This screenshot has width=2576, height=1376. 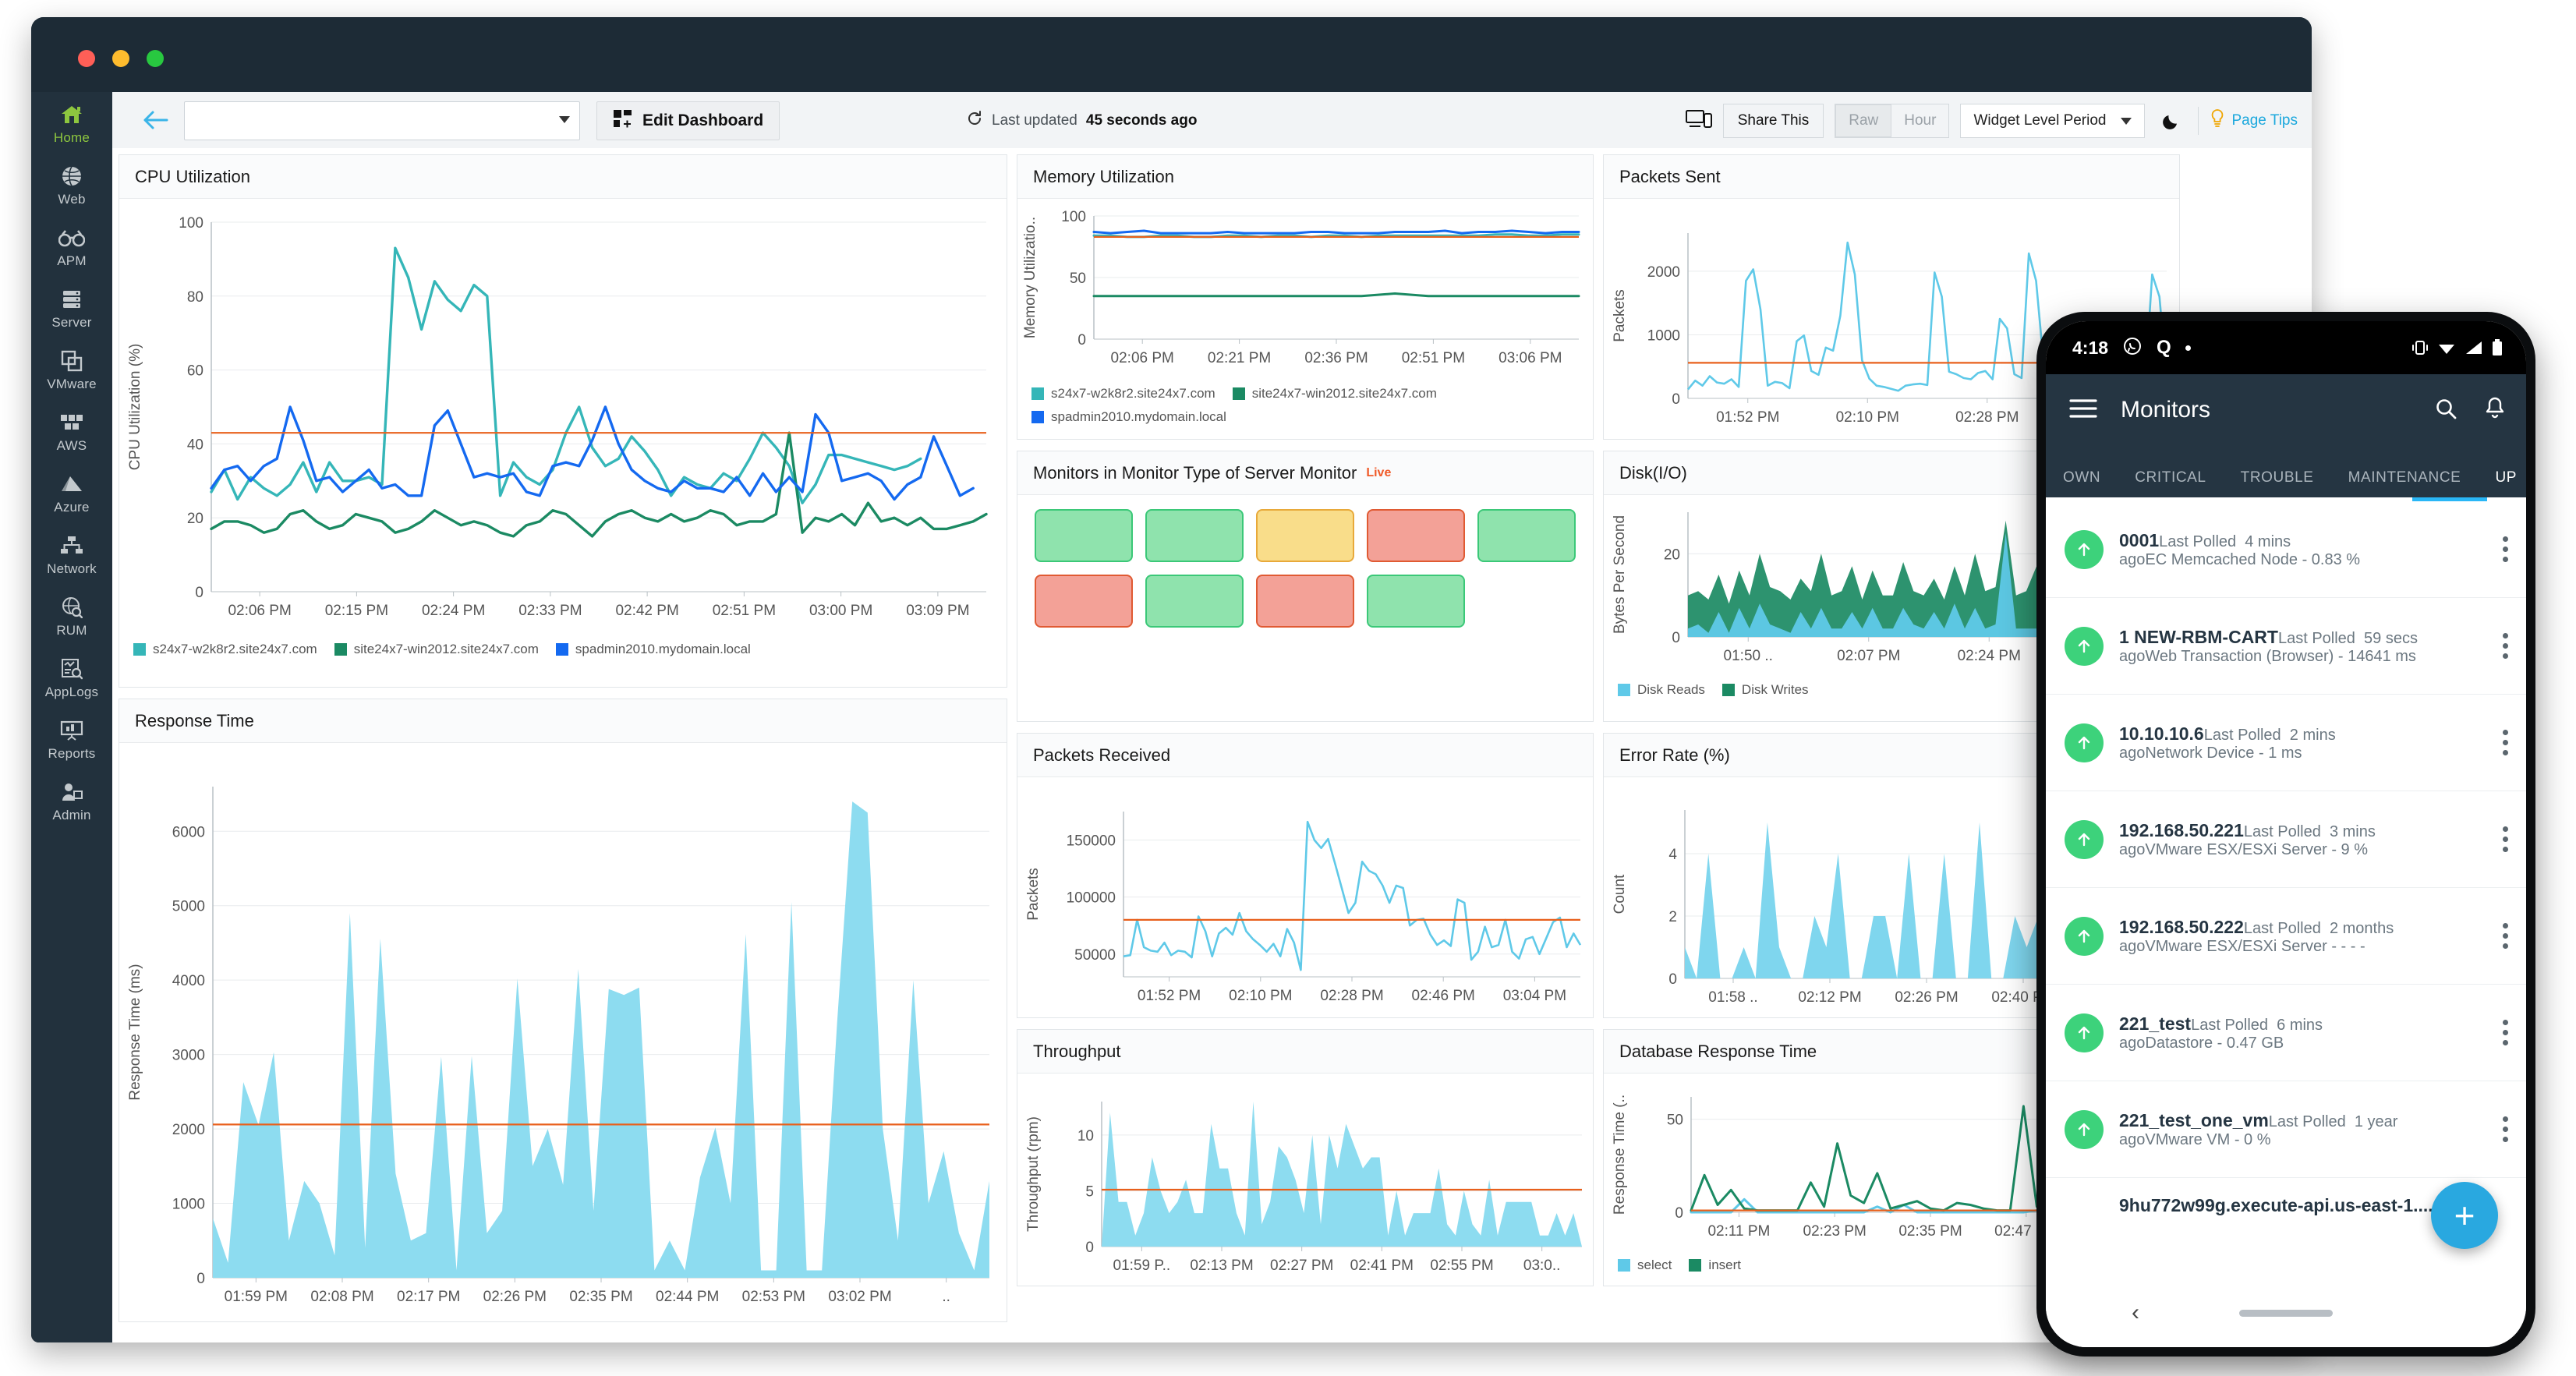 I want to click on widget-level-period-select: Widget Level Period, so click(x=2052, y=121).